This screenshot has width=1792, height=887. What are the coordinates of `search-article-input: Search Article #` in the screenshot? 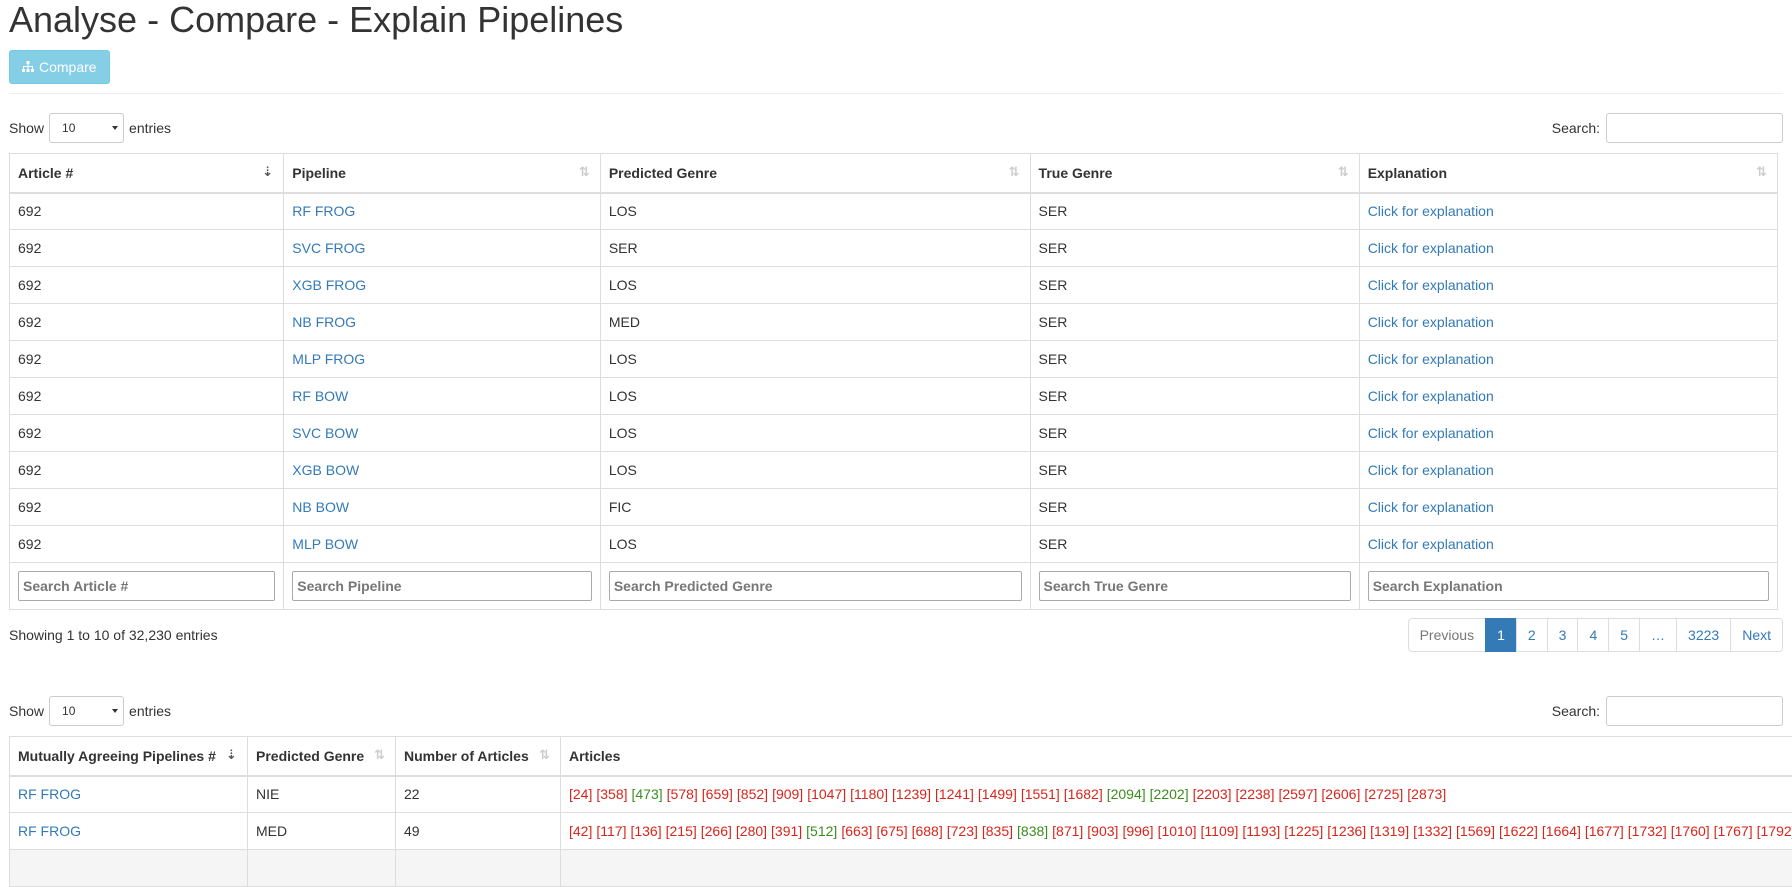 It's located at (146, 586).